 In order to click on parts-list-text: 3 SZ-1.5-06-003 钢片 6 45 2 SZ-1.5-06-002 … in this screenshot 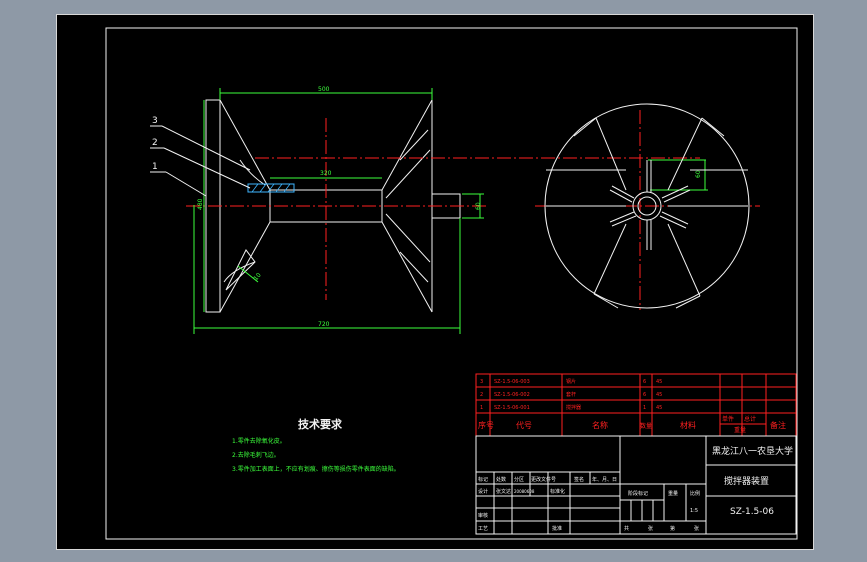, I will do `click(571, 394)`.